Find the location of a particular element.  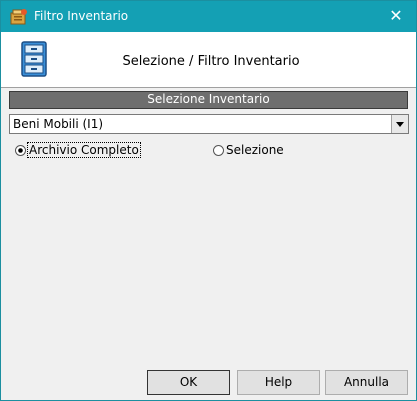

radio-unchecked-icon is located at coordinates (218, 150).